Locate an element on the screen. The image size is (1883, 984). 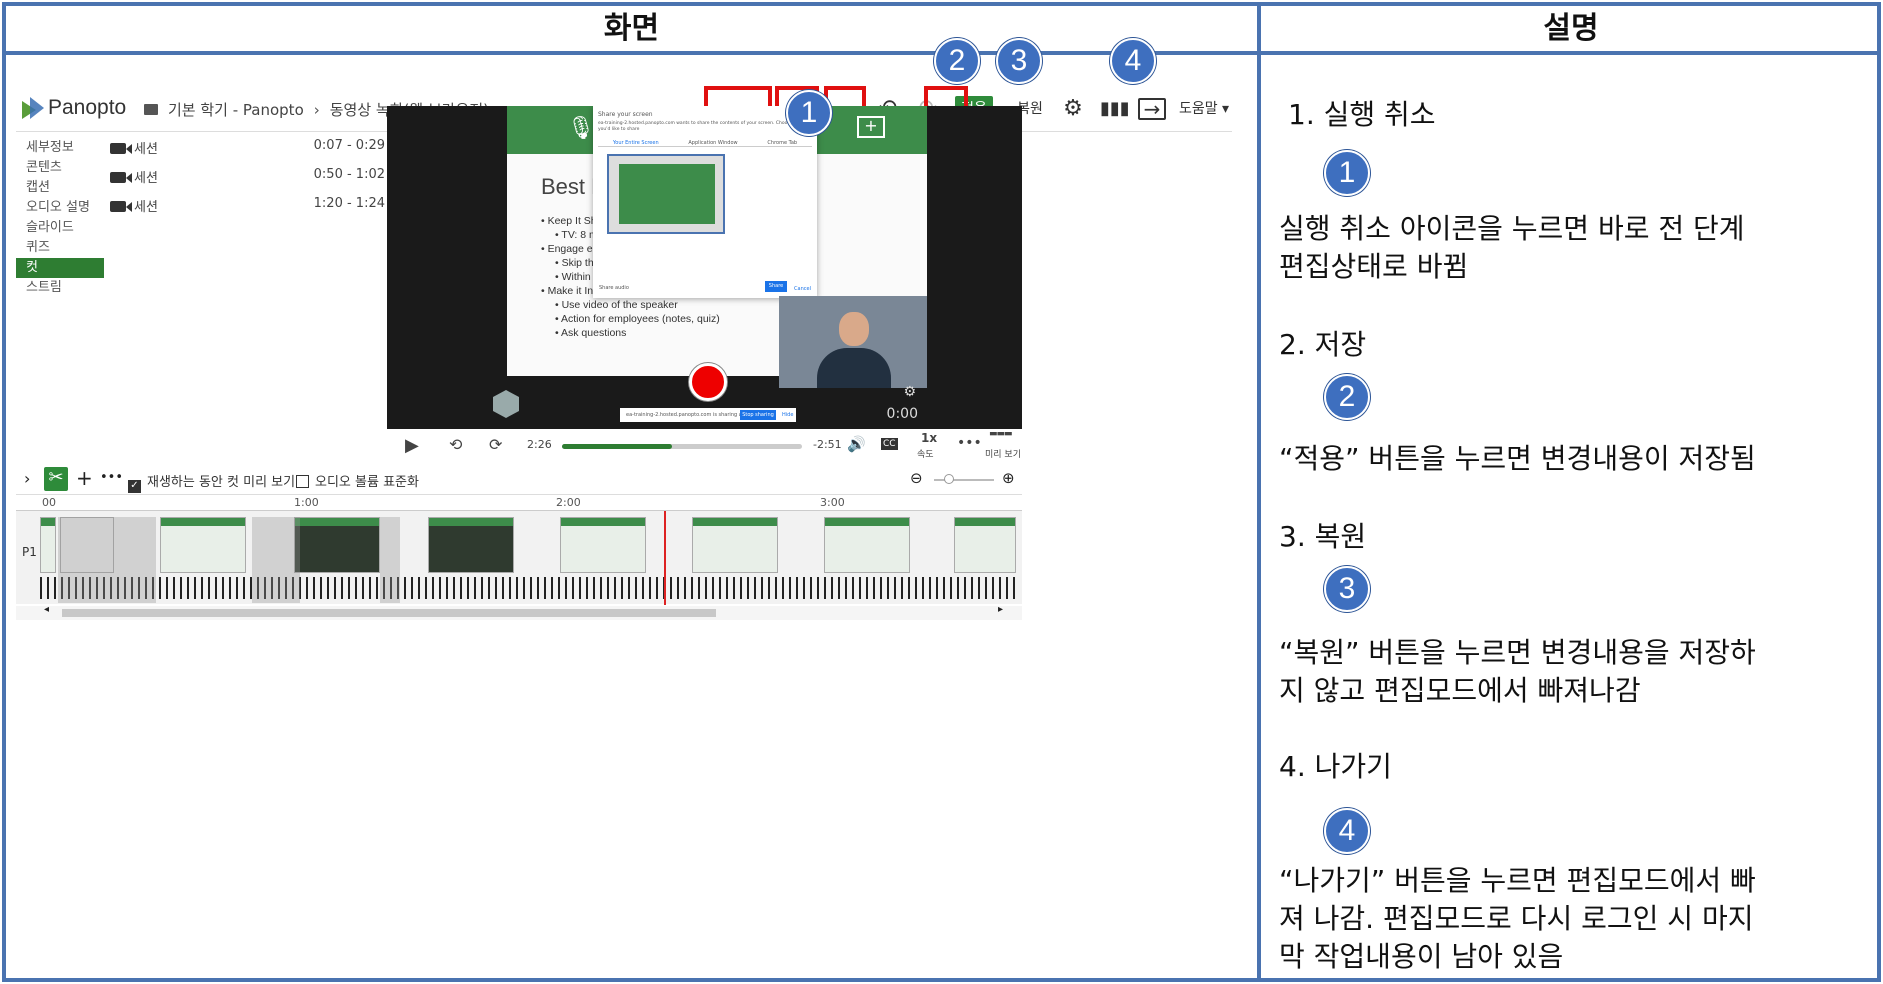
nav-captions: 캡션 is located at coordinates (60, 188).